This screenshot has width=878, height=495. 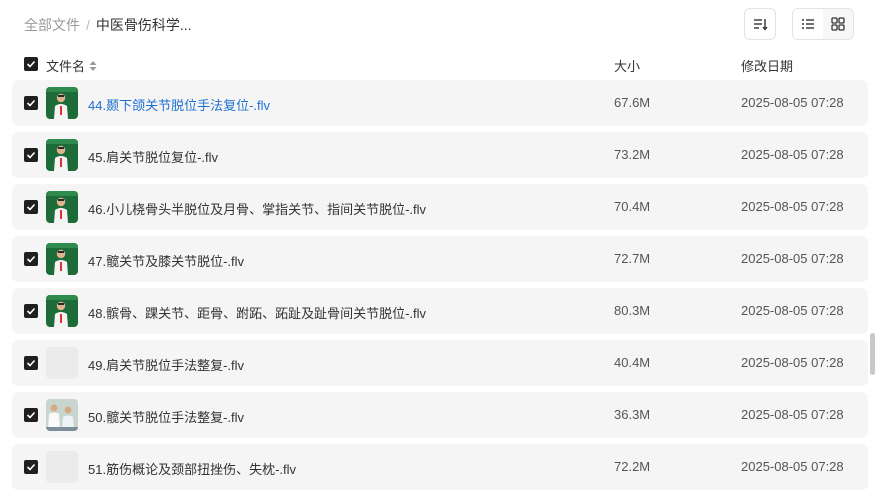 I want to click on view-mode-toggle, so click(x=823, y=24).